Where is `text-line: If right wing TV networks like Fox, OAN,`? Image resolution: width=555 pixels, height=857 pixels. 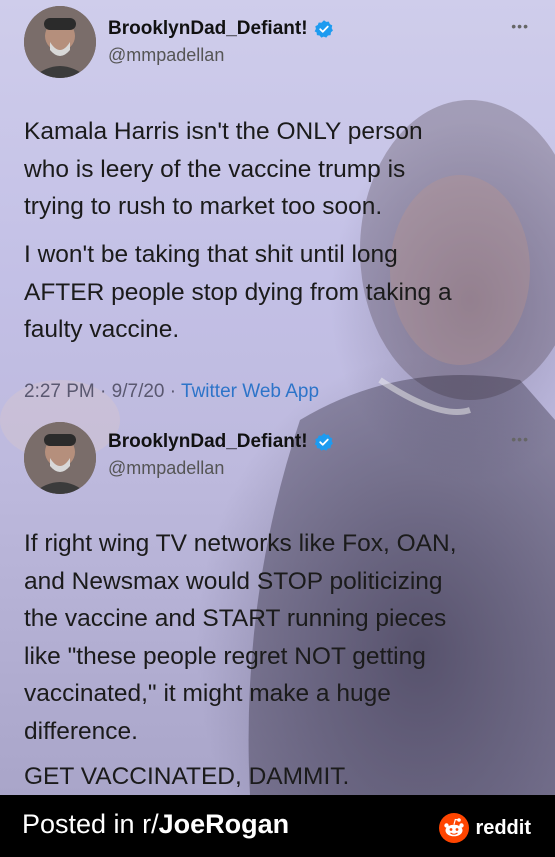
text-line: If right wing TV networks like Fox, OAN, is located at coordinates (240, 543).